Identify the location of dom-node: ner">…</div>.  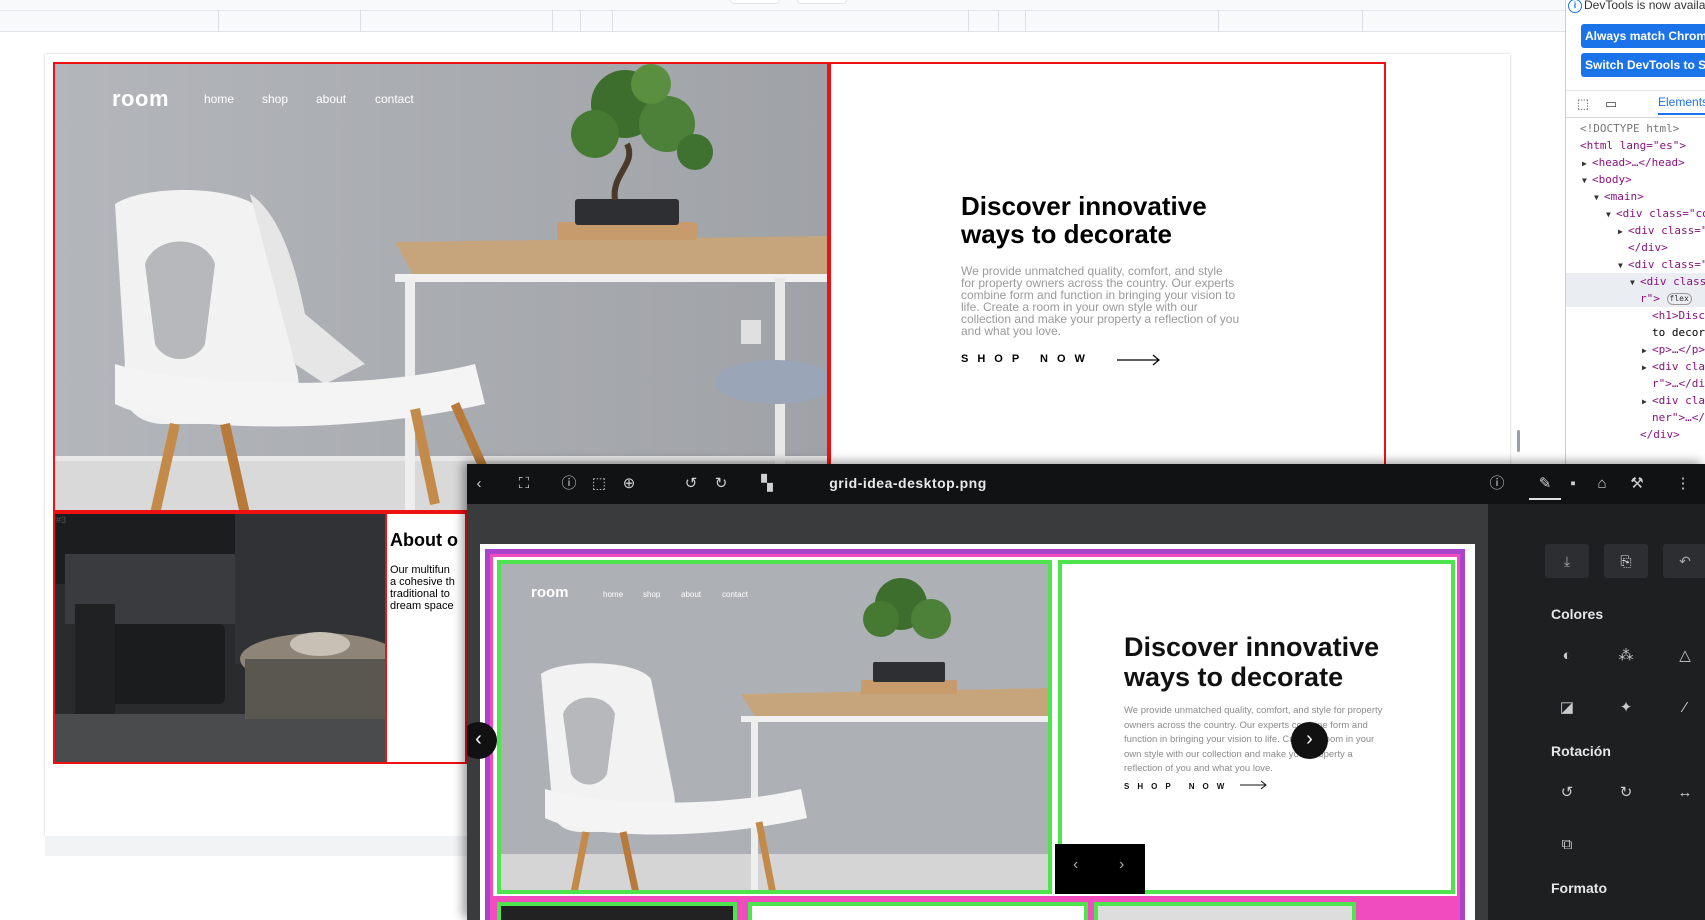
(1635, 417).